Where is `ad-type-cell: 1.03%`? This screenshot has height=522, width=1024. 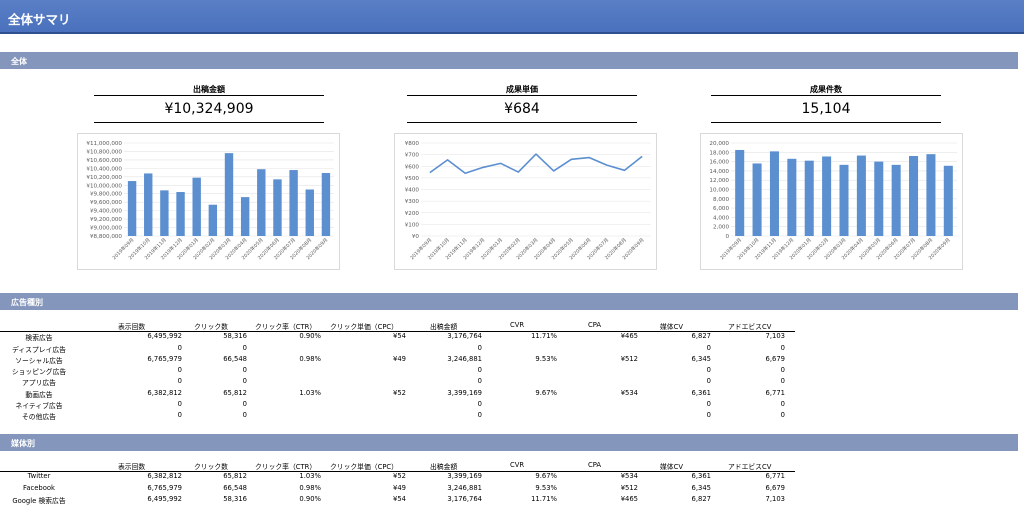 ad-type-cell: 1.03% is located at coordinates (310, 392).